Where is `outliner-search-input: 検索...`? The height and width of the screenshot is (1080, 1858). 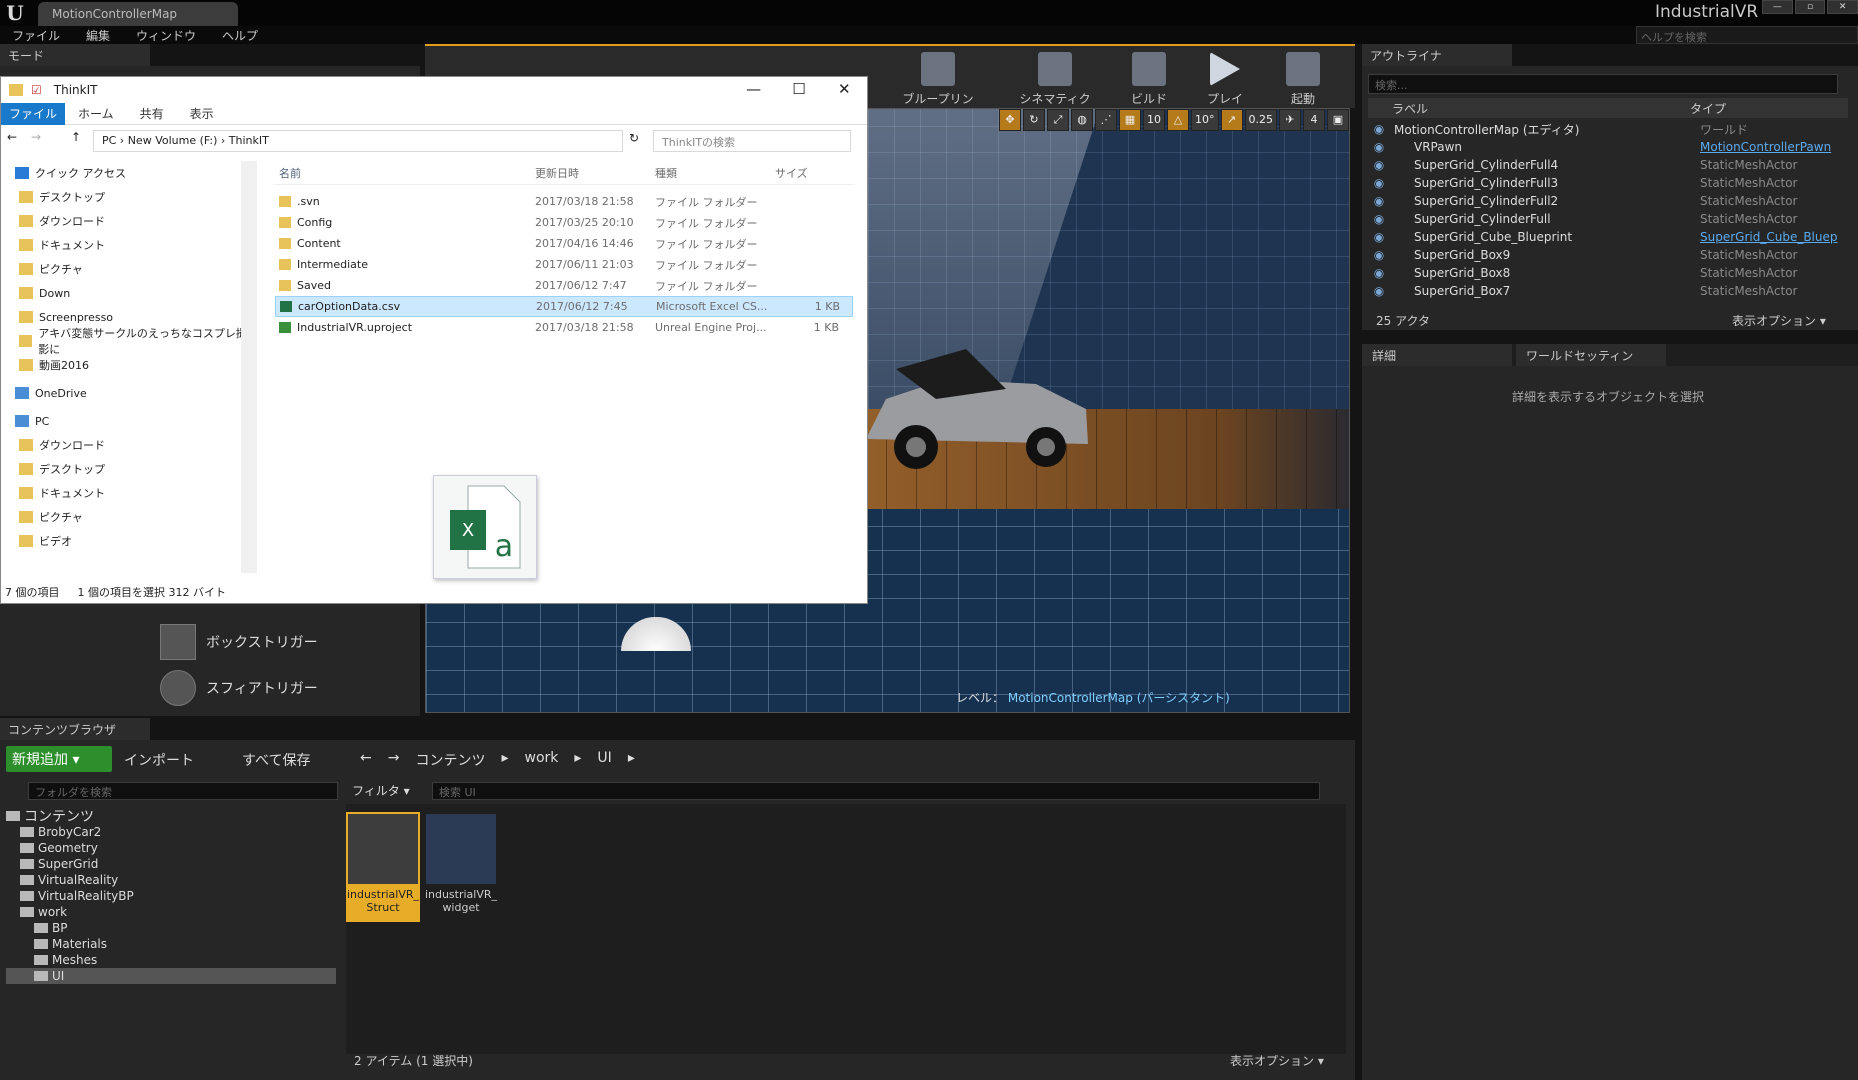 outliner-search-input: 検索... is located at coordinates (1603, 84).